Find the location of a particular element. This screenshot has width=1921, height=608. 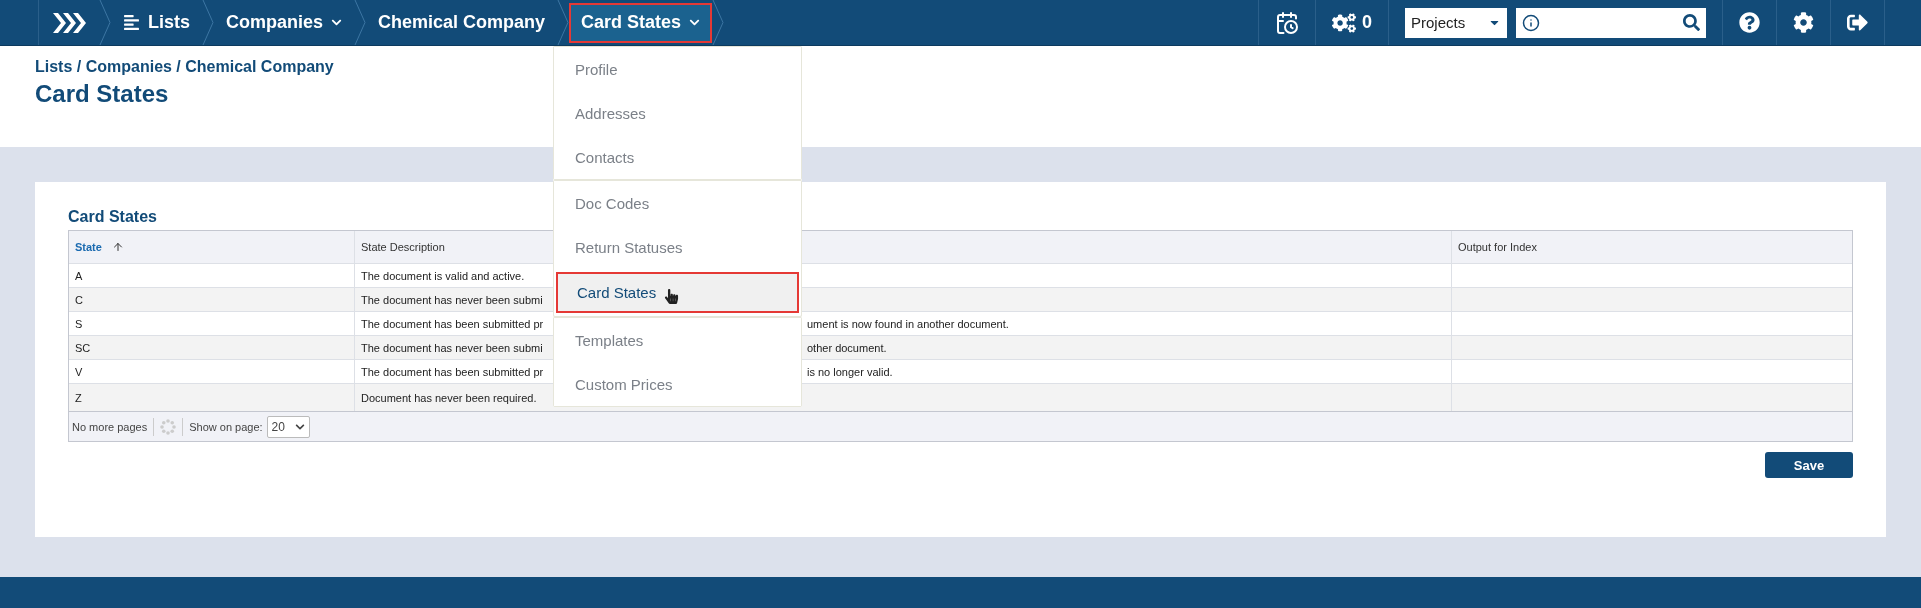

task-count: 0 is located at coordinates (1367, 22).